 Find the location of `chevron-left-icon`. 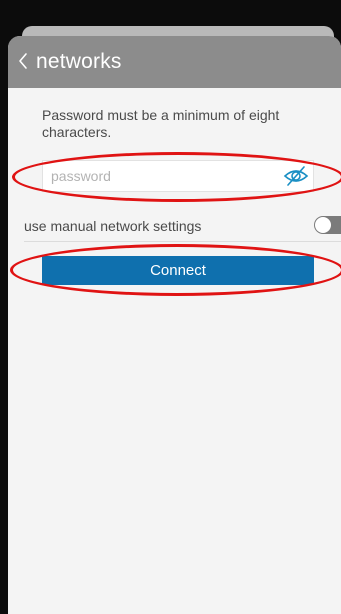

chevron-left-icon is located at coordinates (23, 61).